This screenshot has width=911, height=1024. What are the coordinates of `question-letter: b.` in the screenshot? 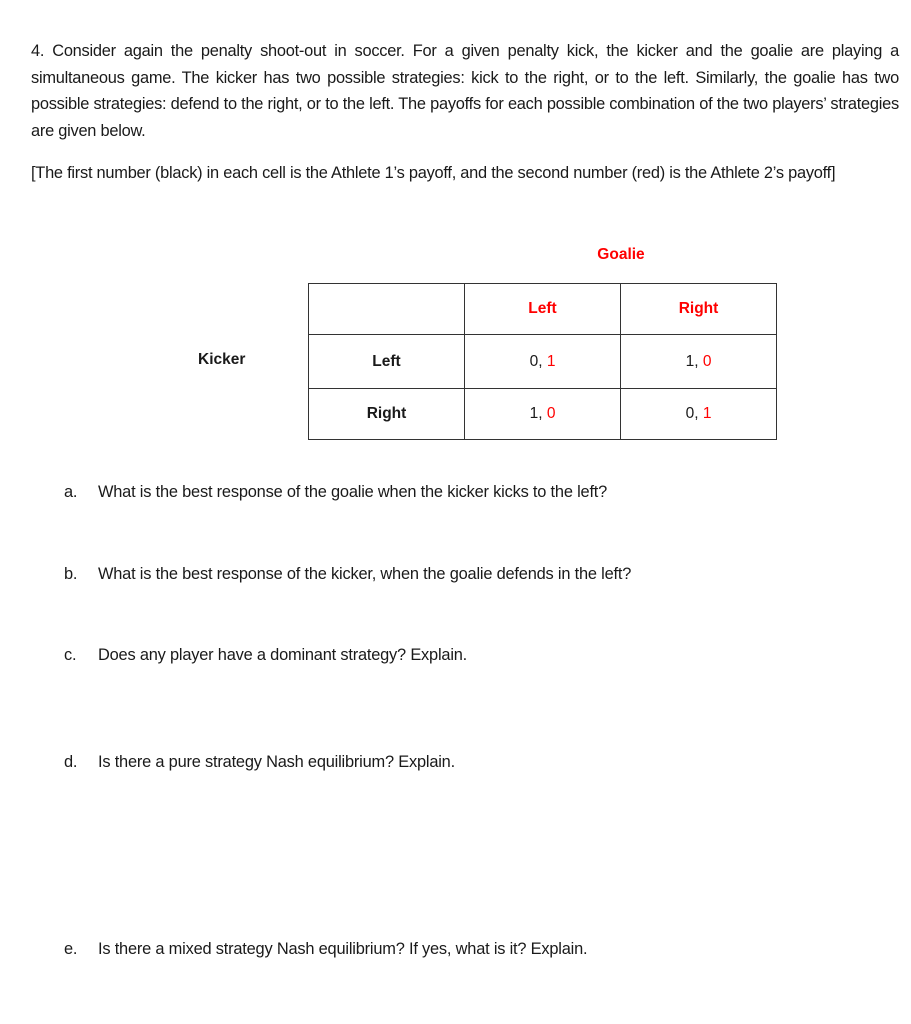 It's located at (71, 574).